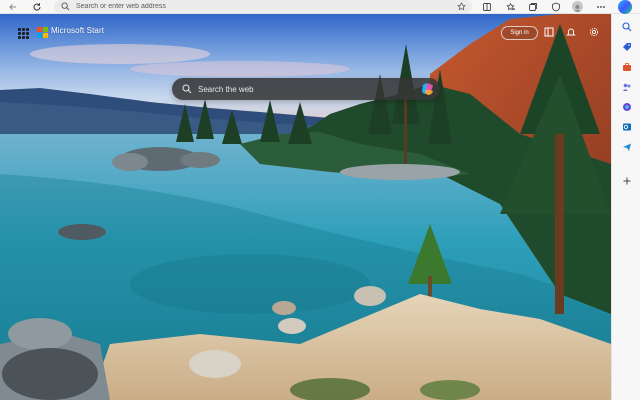 The width and height of the screenshot is (640, 400). I want to click on people-icon, so click(626, 87).